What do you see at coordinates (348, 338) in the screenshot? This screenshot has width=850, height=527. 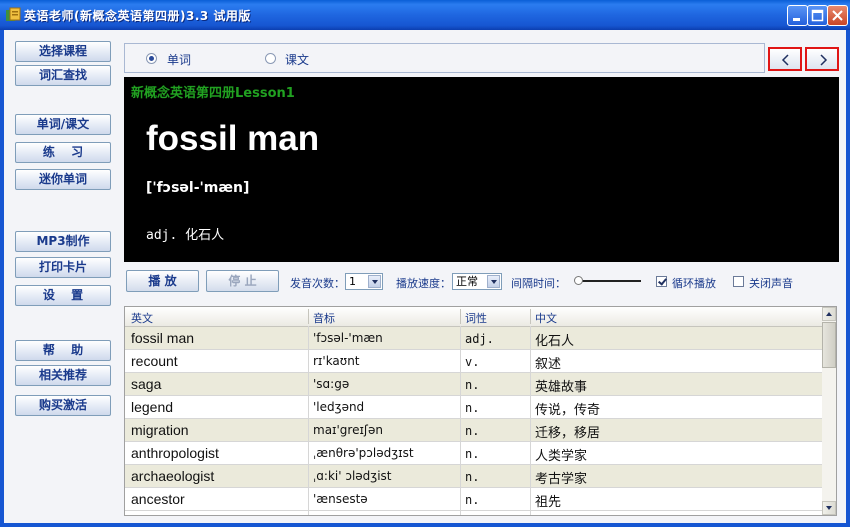 I see `row-phonetic: 'fɔsəl-'mæn` at bounding box center [348, 338].